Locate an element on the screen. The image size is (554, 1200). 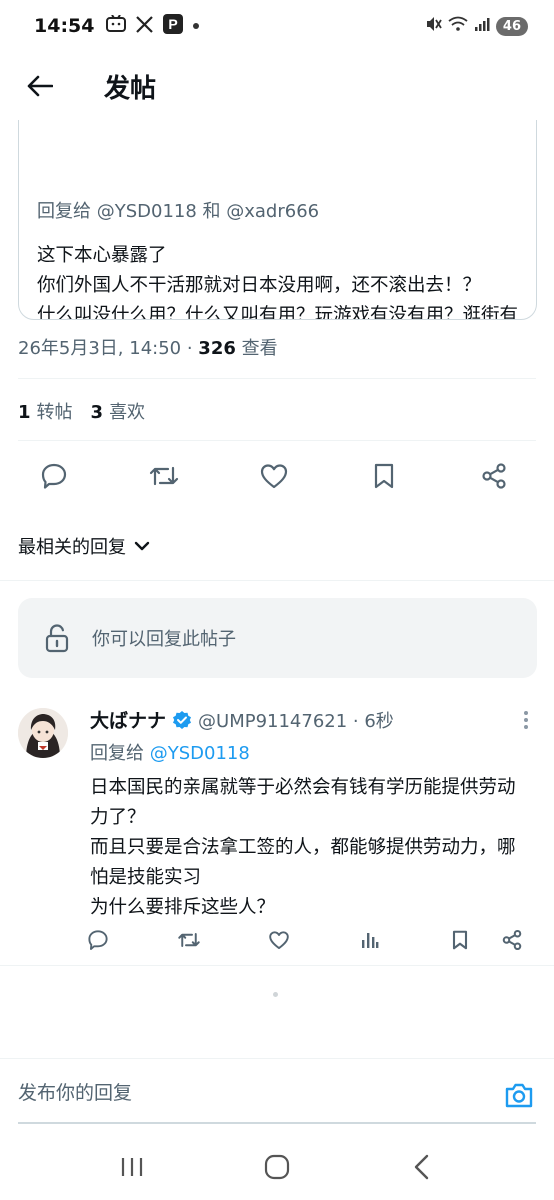
reply-author-handle: @UMP91147621 · 6秒 is located at coordinates (296, 721).